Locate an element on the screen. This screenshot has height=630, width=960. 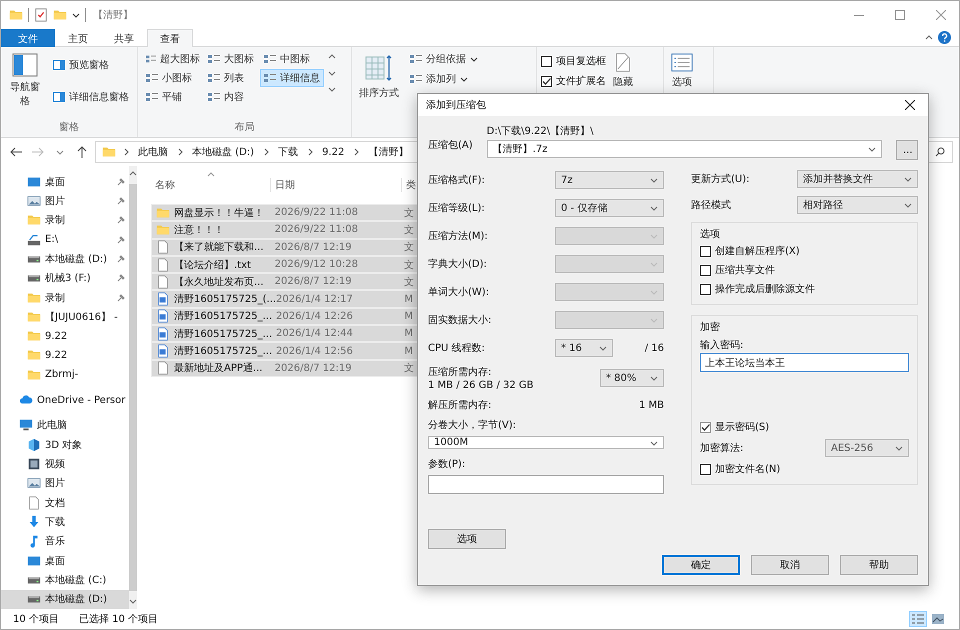
pane-button: 预览窗格 is located at coordinates (91, 65).